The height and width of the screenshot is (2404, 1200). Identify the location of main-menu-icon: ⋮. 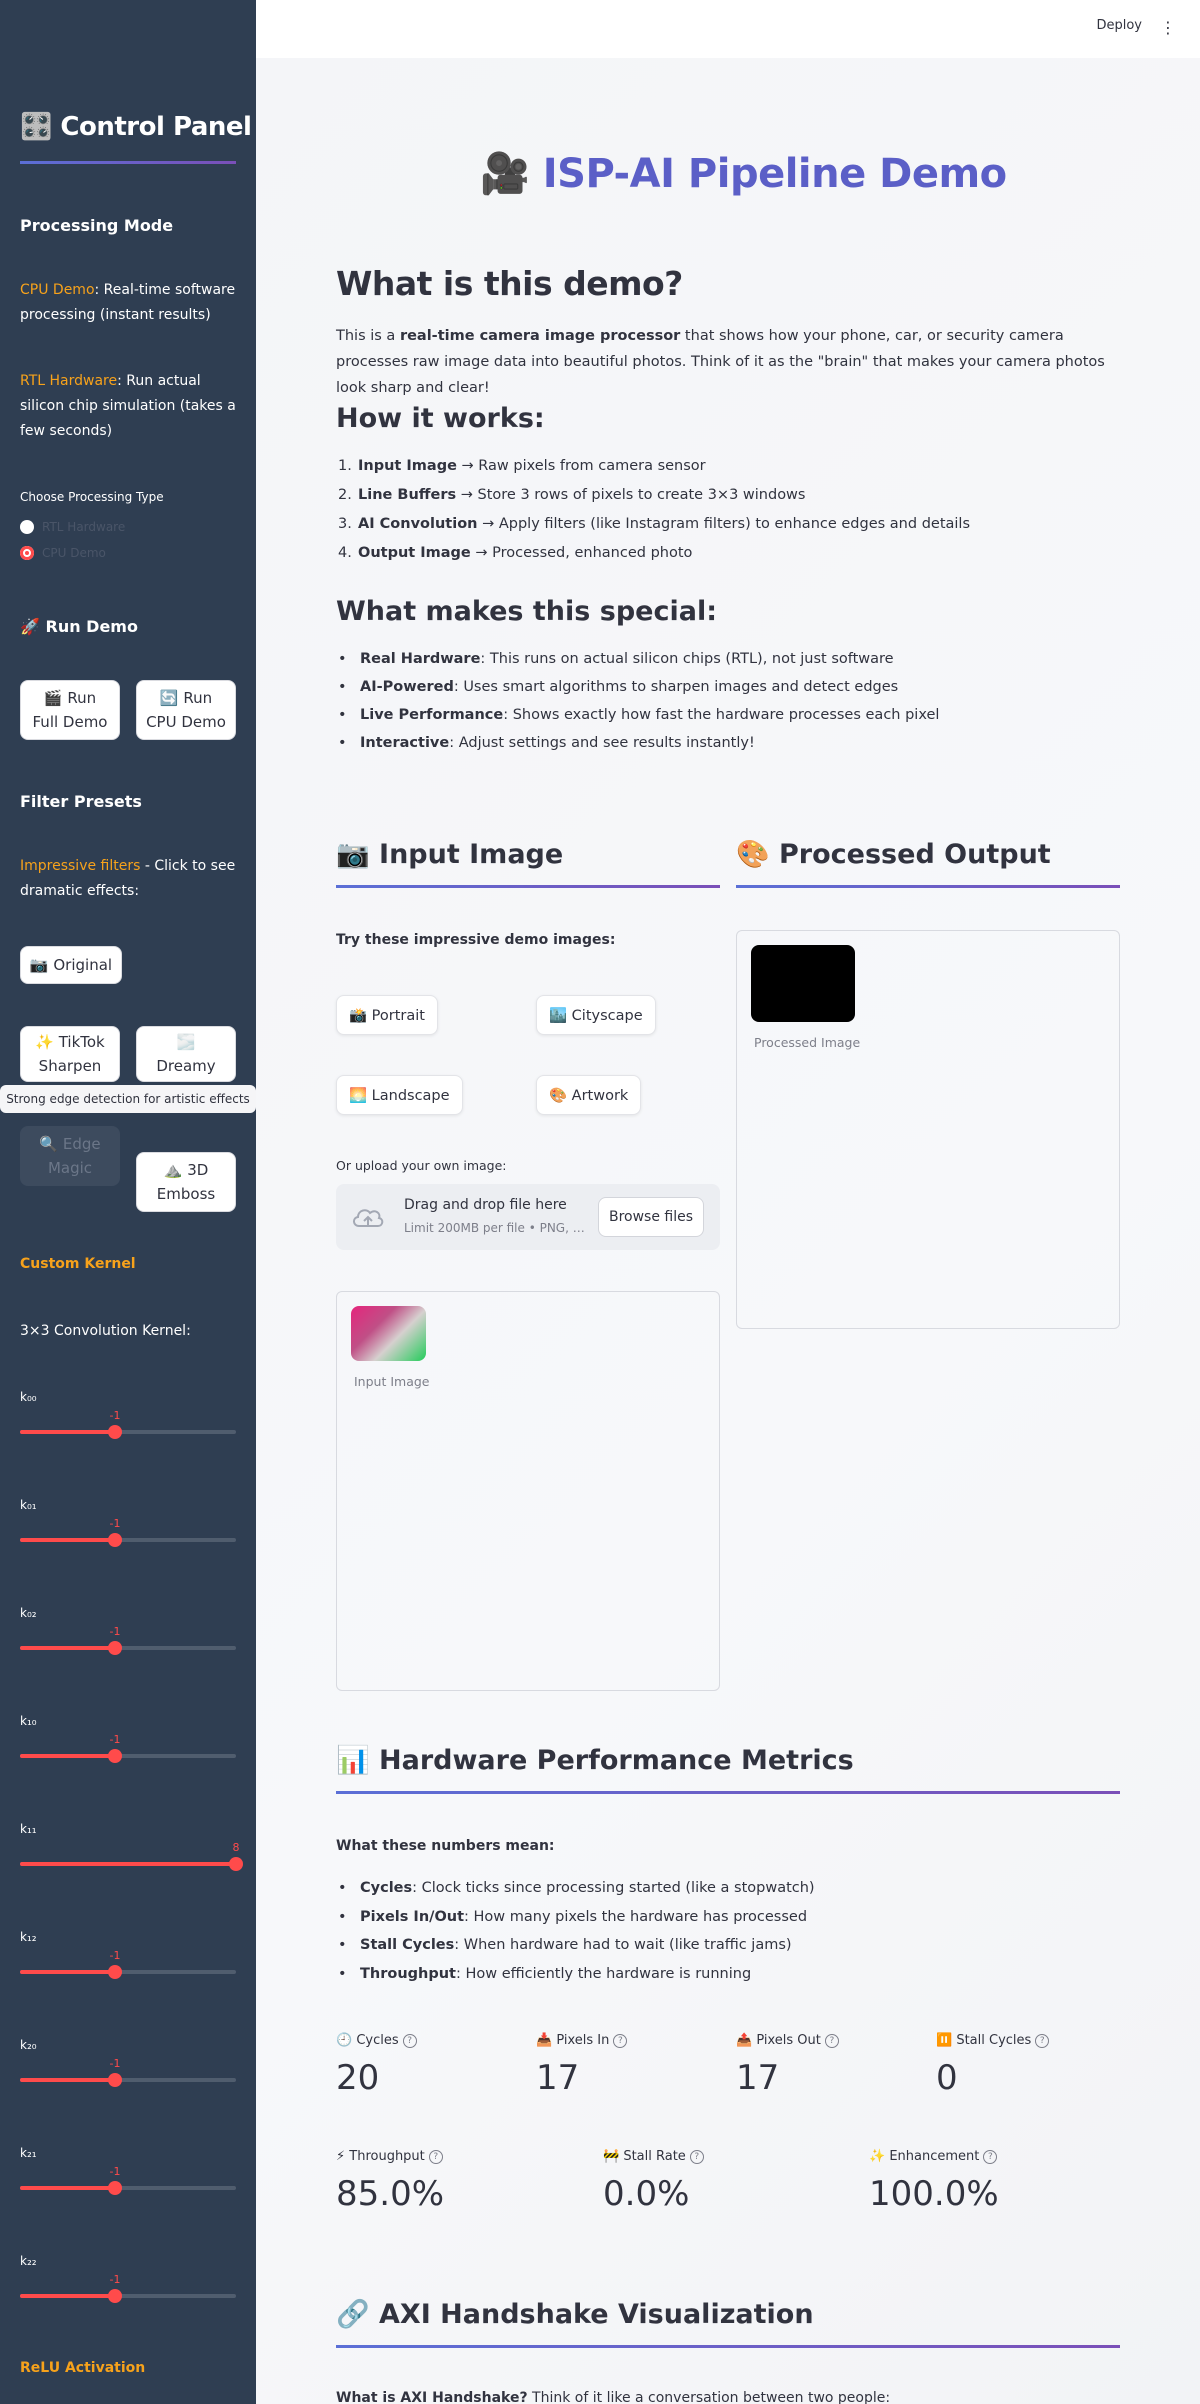
(1168, 27).